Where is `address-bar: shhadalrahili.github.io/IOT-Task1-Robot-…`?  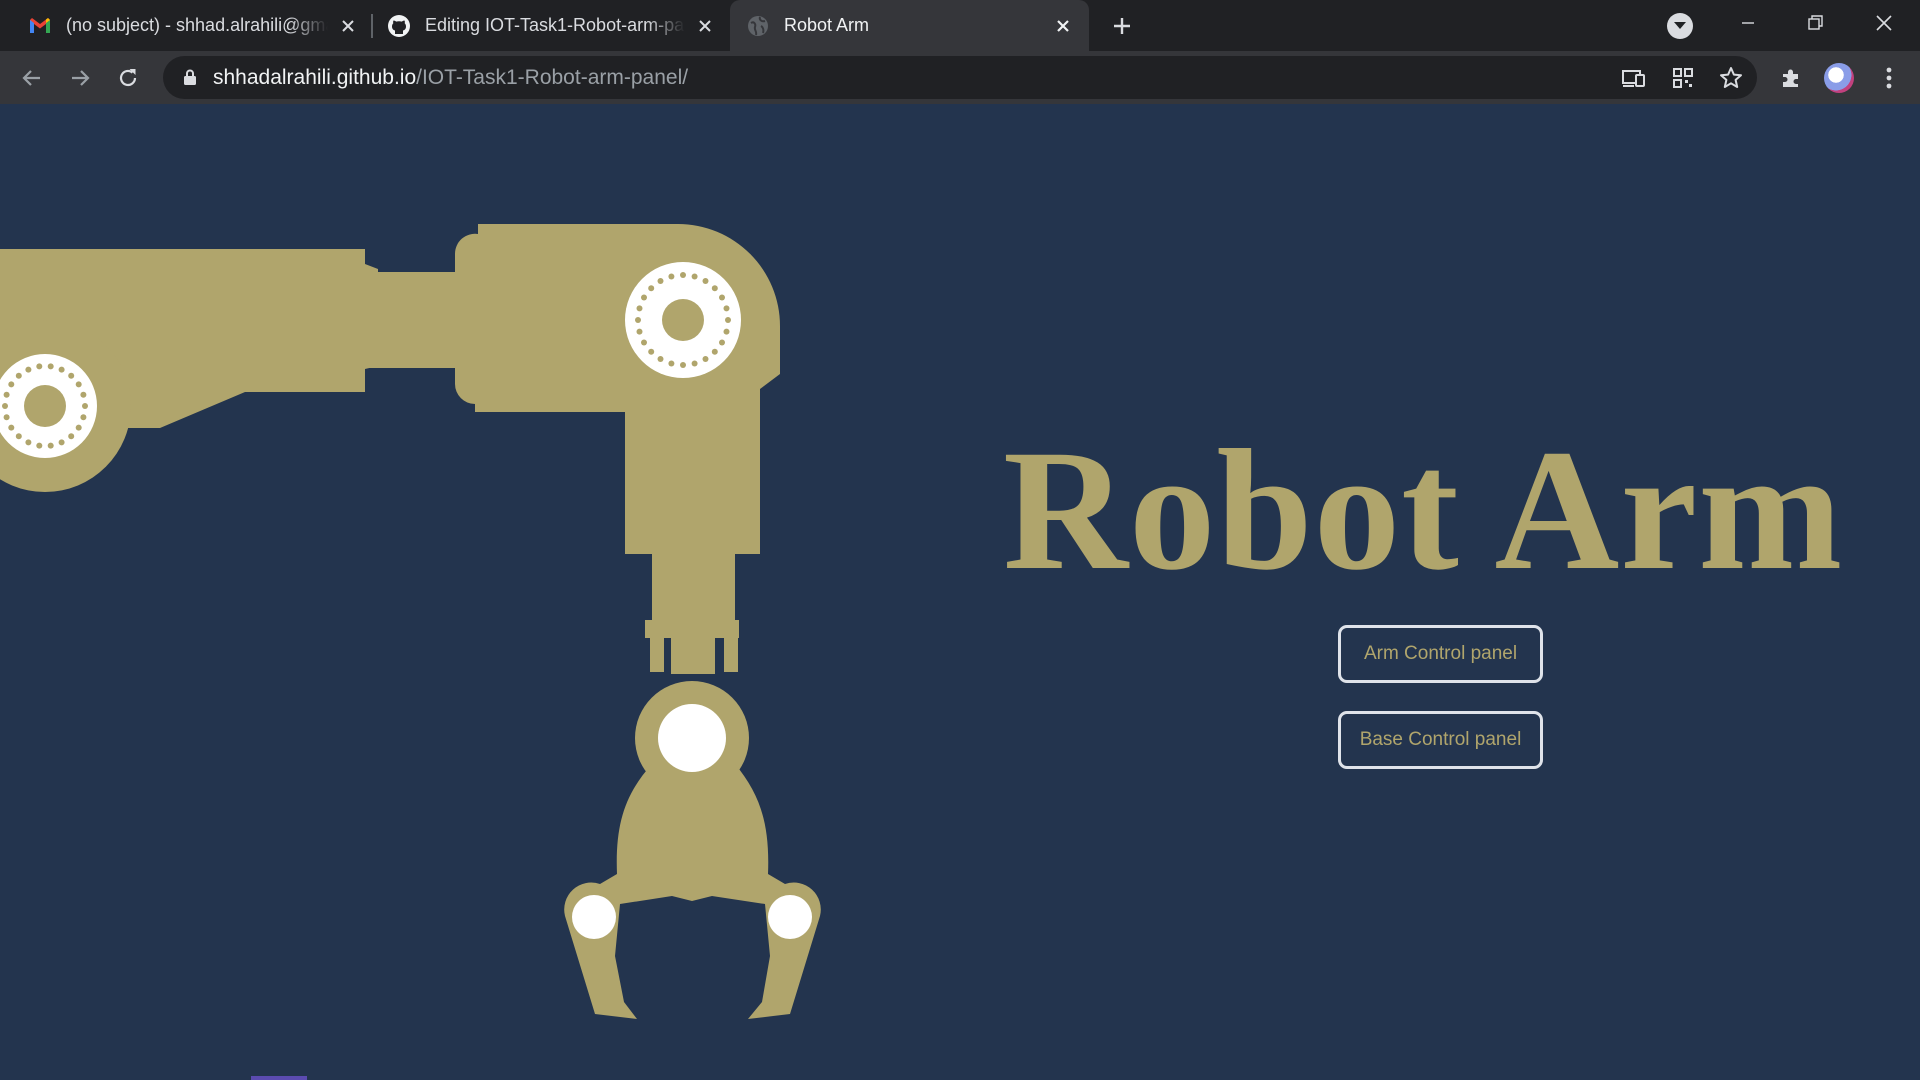
address-bar: shhadalrahili.github.io/IOT-Task1-Robot-… is located at coordinates (960, 77).